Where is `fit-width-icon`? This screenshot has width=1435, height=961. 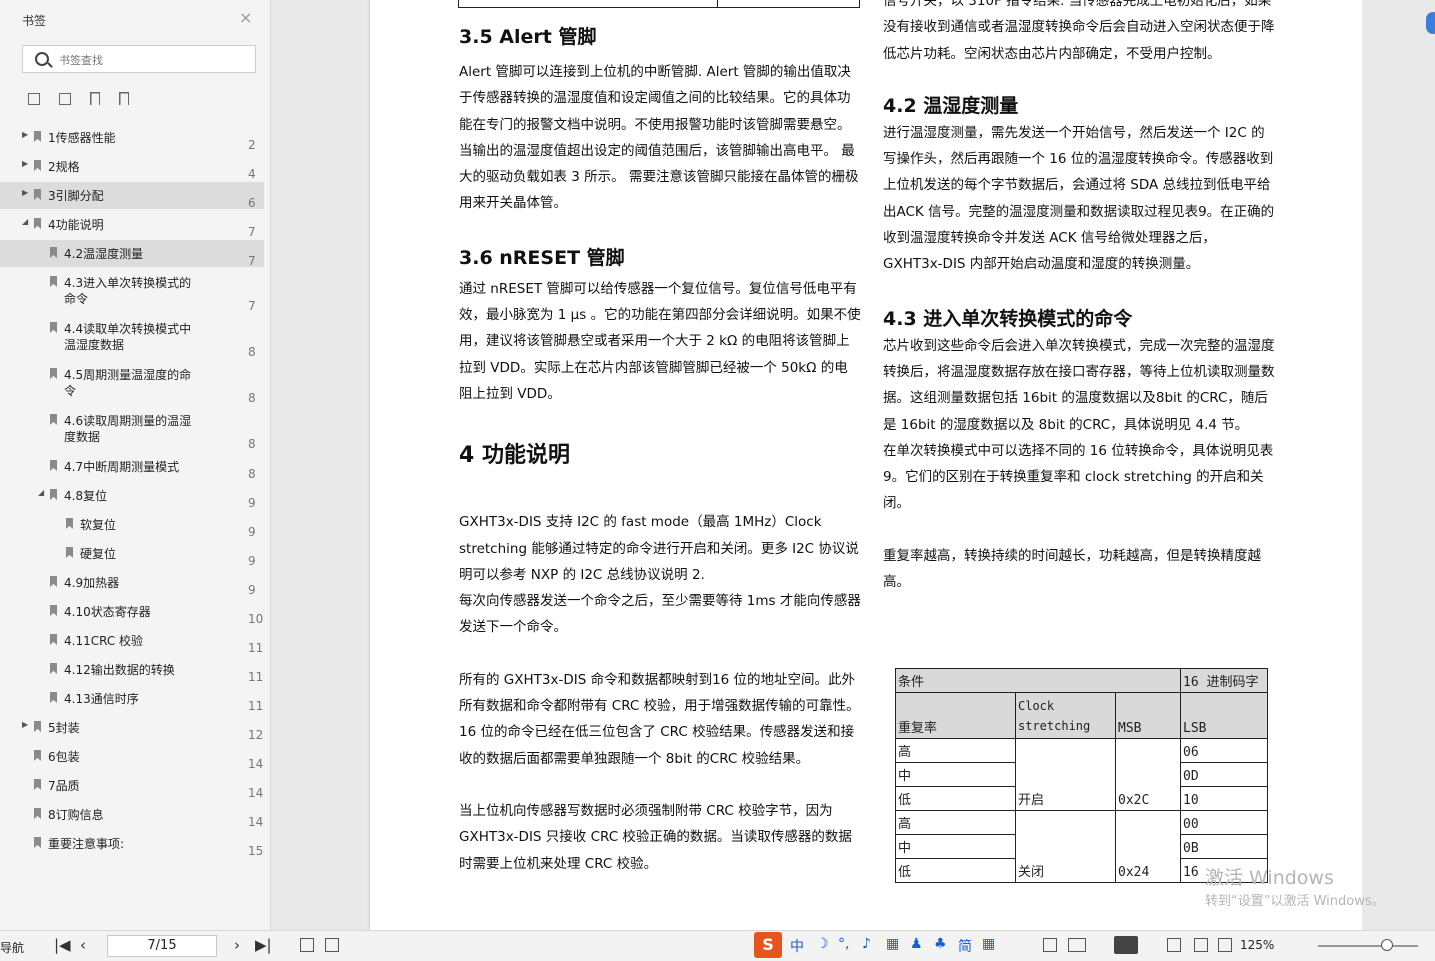 fit-width-icon is located at coordinates (307, 945).